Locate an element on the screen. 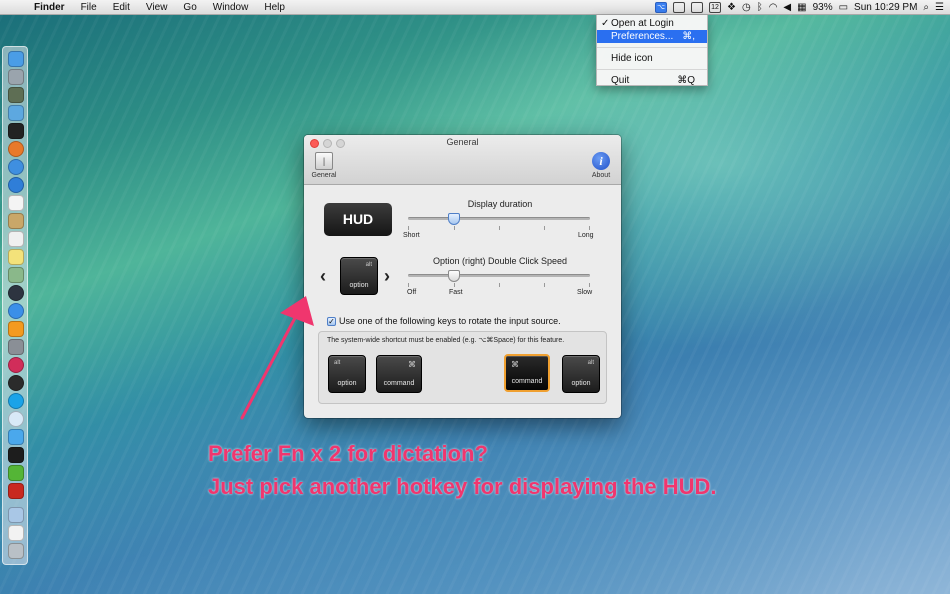 This screenshot has height=594, width=950. display-duration-title: Display duration is located at coordinates (500, 204).